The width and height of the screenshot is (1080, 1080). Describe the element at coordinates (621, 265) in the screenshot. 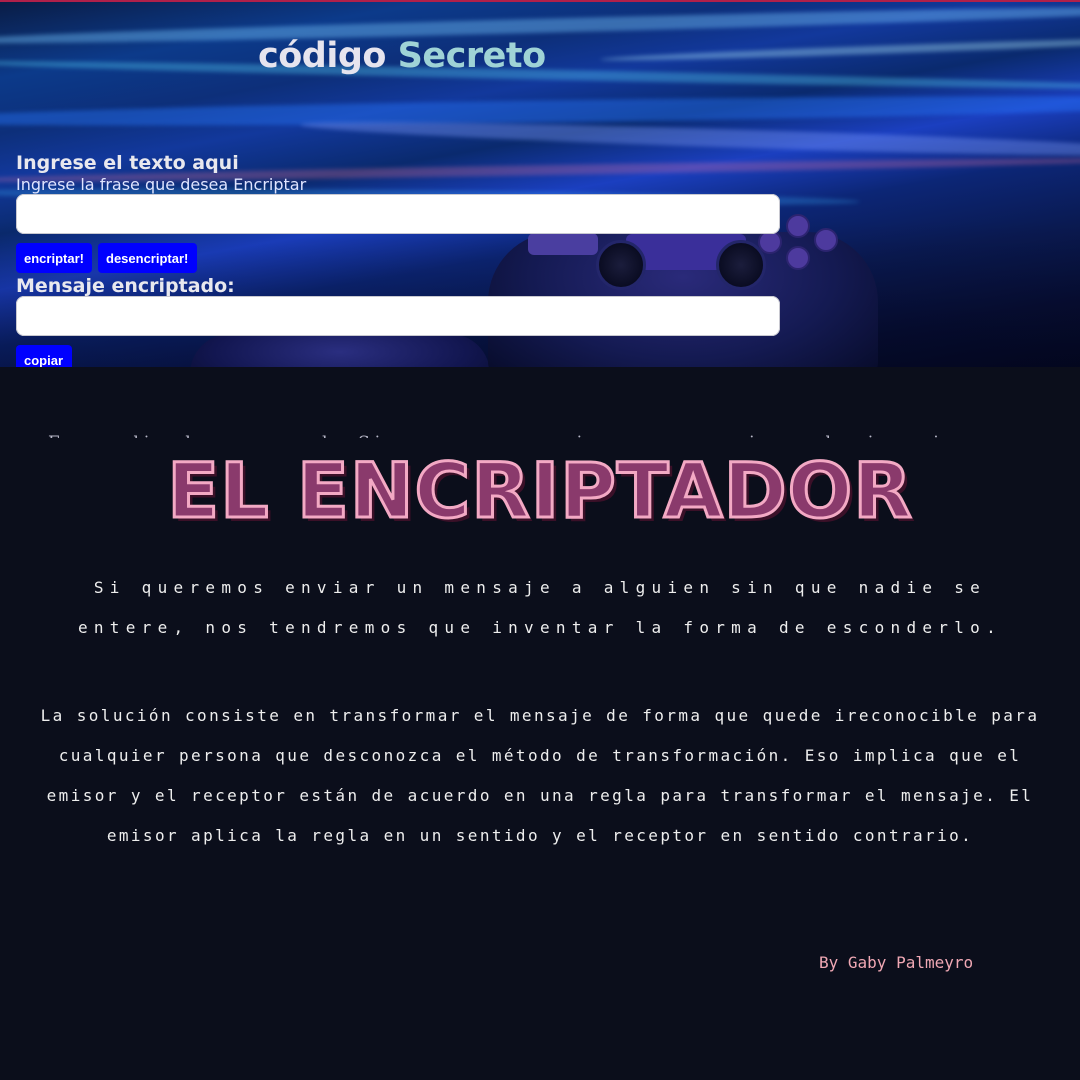

I see `gamepad-left-stick` at that location.